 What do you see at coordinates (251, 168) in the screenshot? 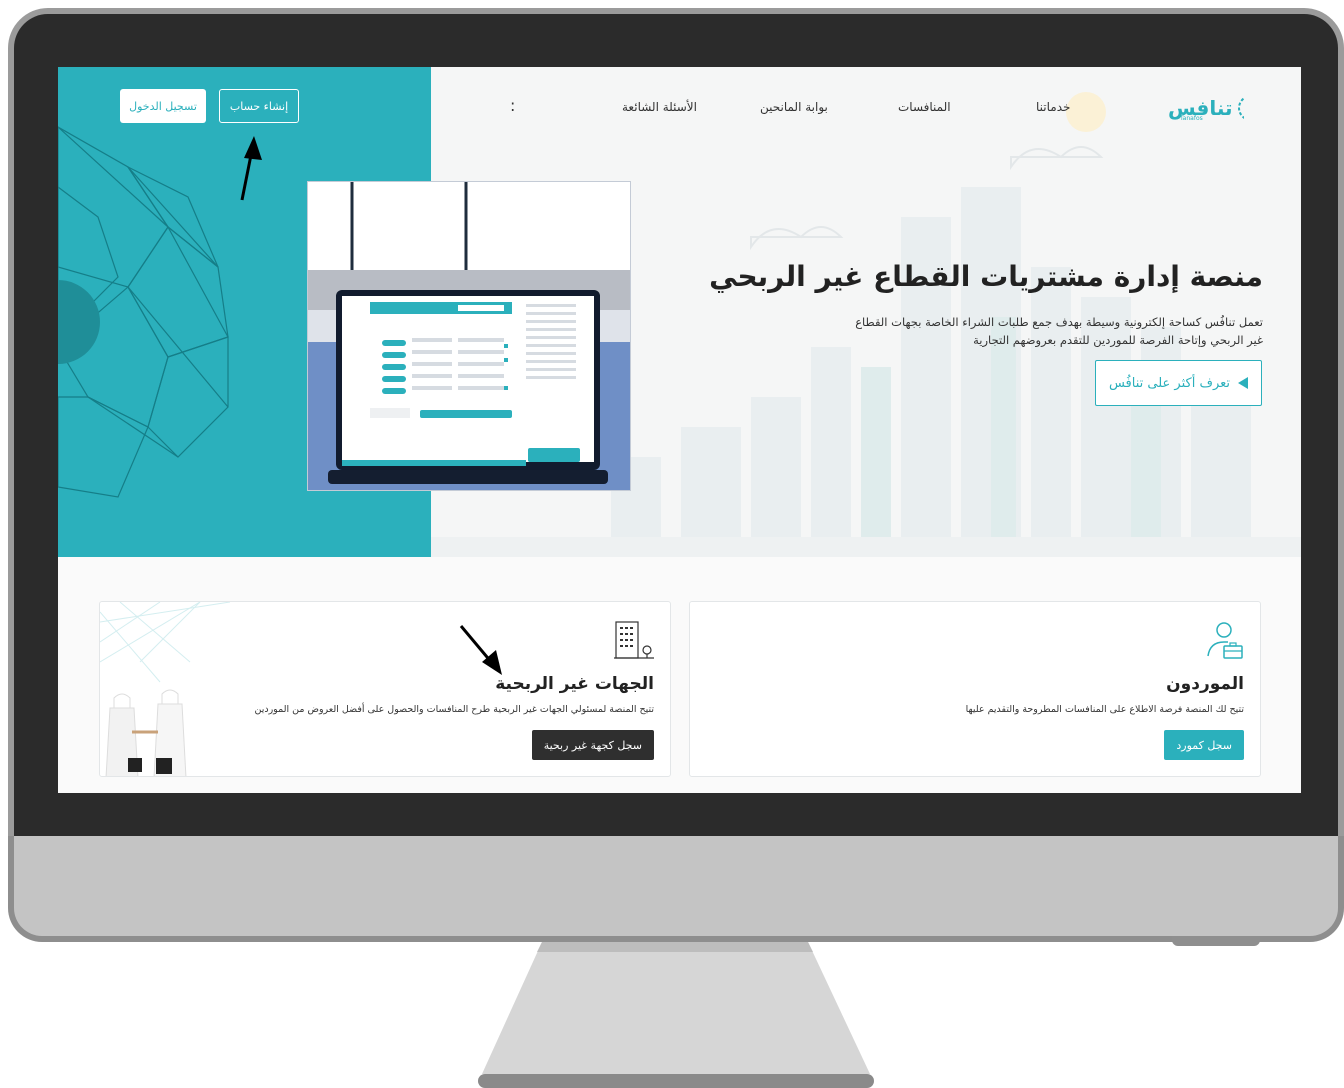
I see `arrow-up-icon` at bounding box center [251, 168].